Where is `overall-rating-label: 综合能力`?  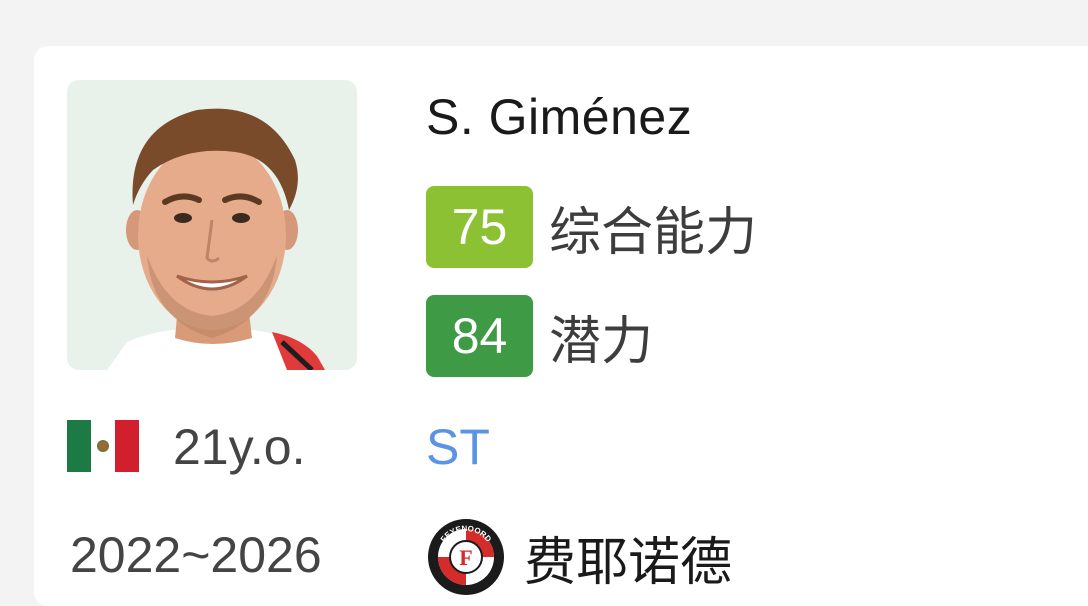
overall-rating-label: 综合能力 is located at coordinates (653, 232).